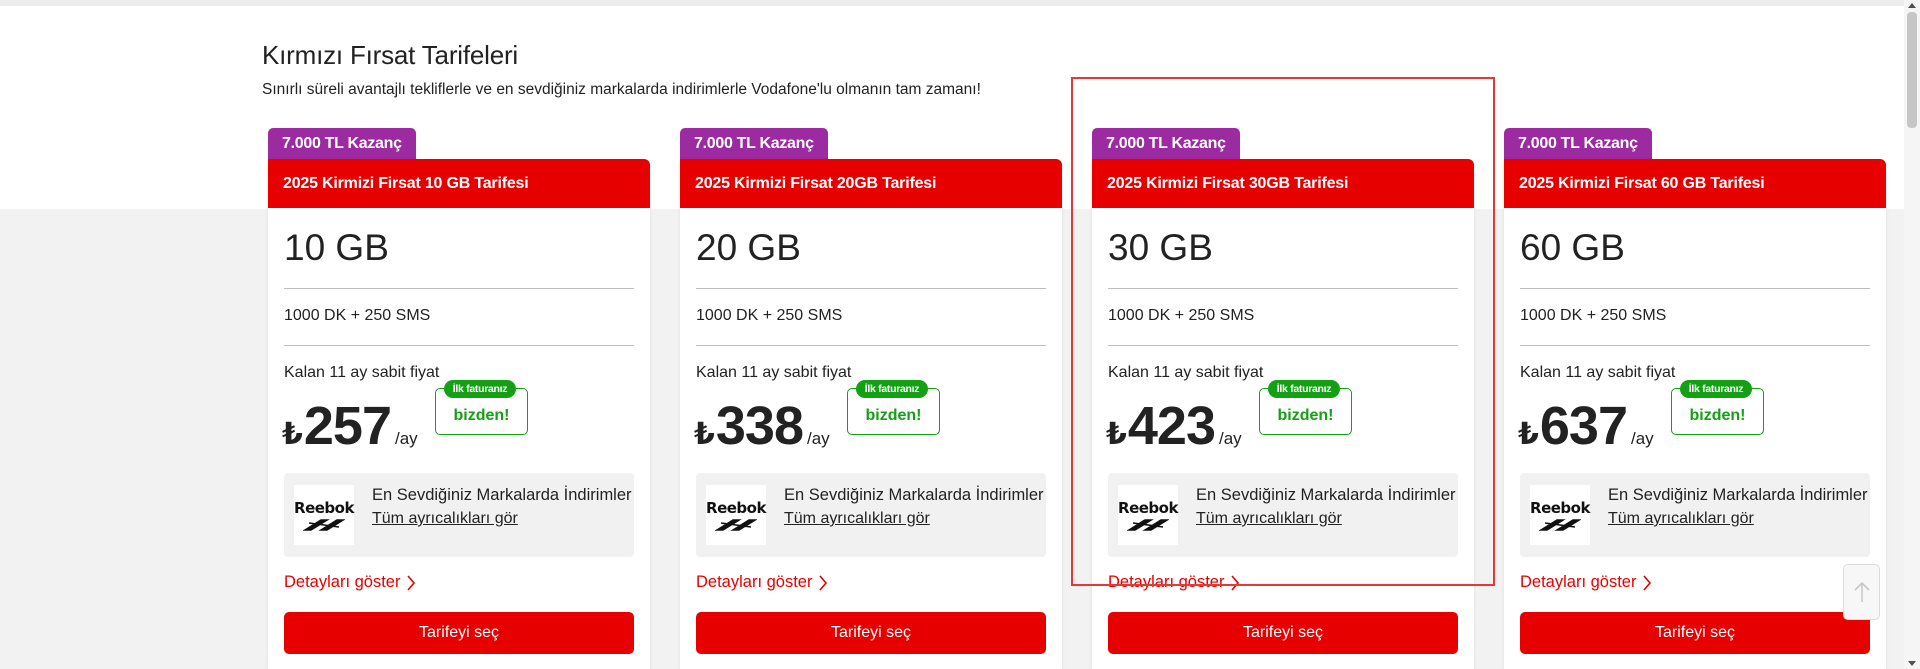  What do you see at coordinates (459, 183) in the screenshot?
I see `tariff-name: 2025 Kirmizi Firsat 10 GB Tarifesi` at bounding box center [459, 183].